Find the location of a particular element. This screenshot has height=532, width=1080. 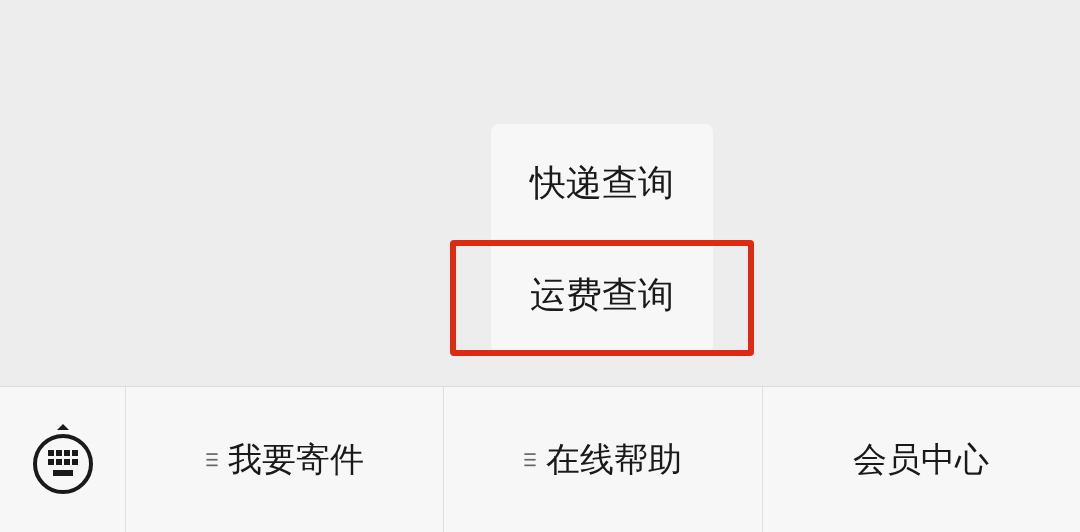

keyboard-icon is located at coordinates (62, 459).